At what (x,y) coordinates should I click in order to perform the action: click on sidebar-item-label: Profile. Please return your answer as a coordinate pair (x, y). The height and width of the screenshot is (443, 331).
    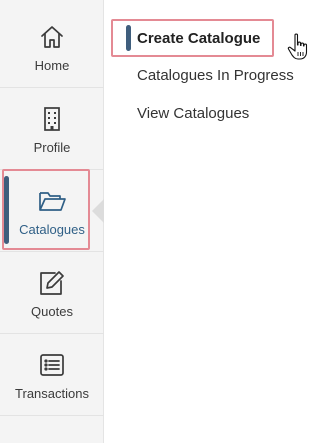
    Looking at the image, I should click on (52, 147).